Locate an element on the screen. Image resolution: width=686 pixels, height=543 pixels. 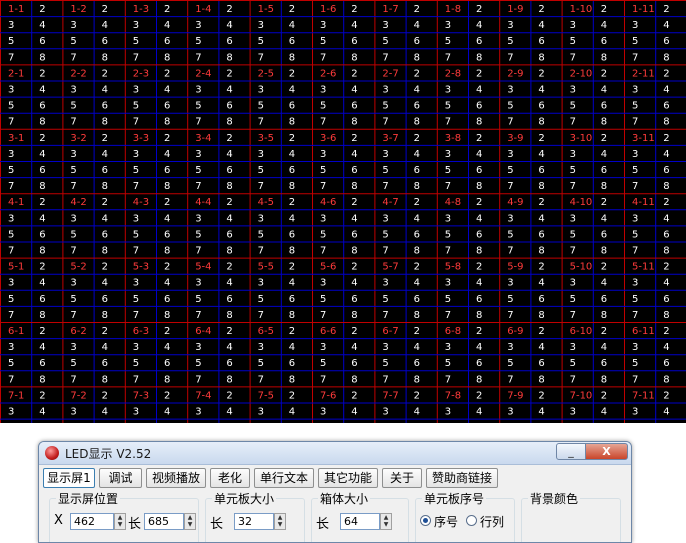
close-button: X is located at coordinates (606, 451).